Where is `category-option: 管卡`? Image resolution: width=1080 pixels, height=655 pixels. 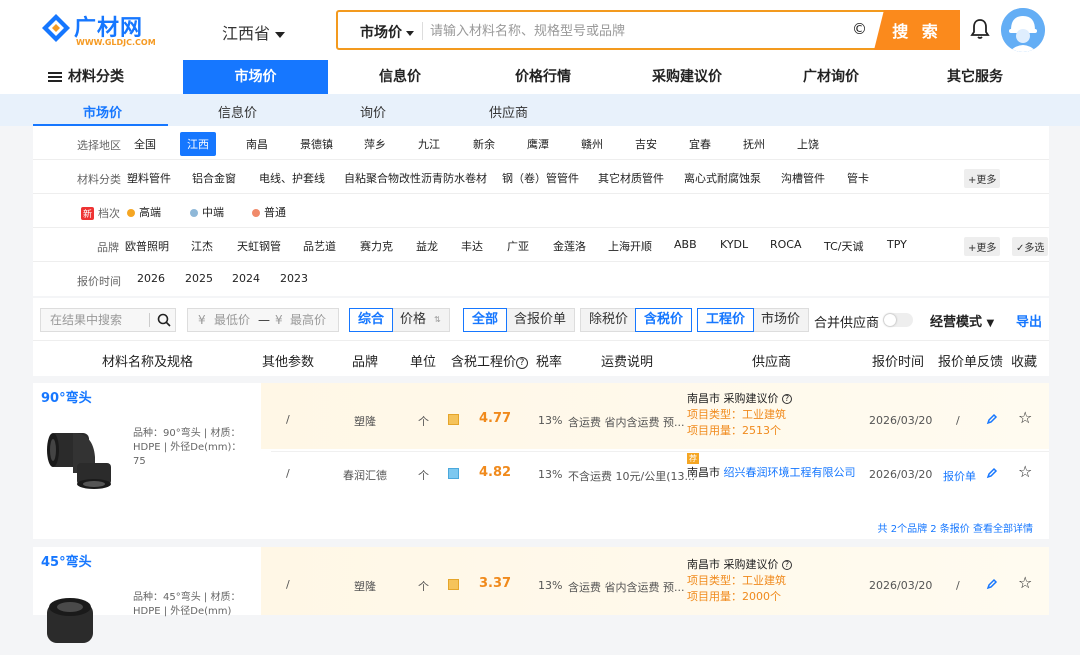 category-option: 管卡 is located at coordinates (858, 178).